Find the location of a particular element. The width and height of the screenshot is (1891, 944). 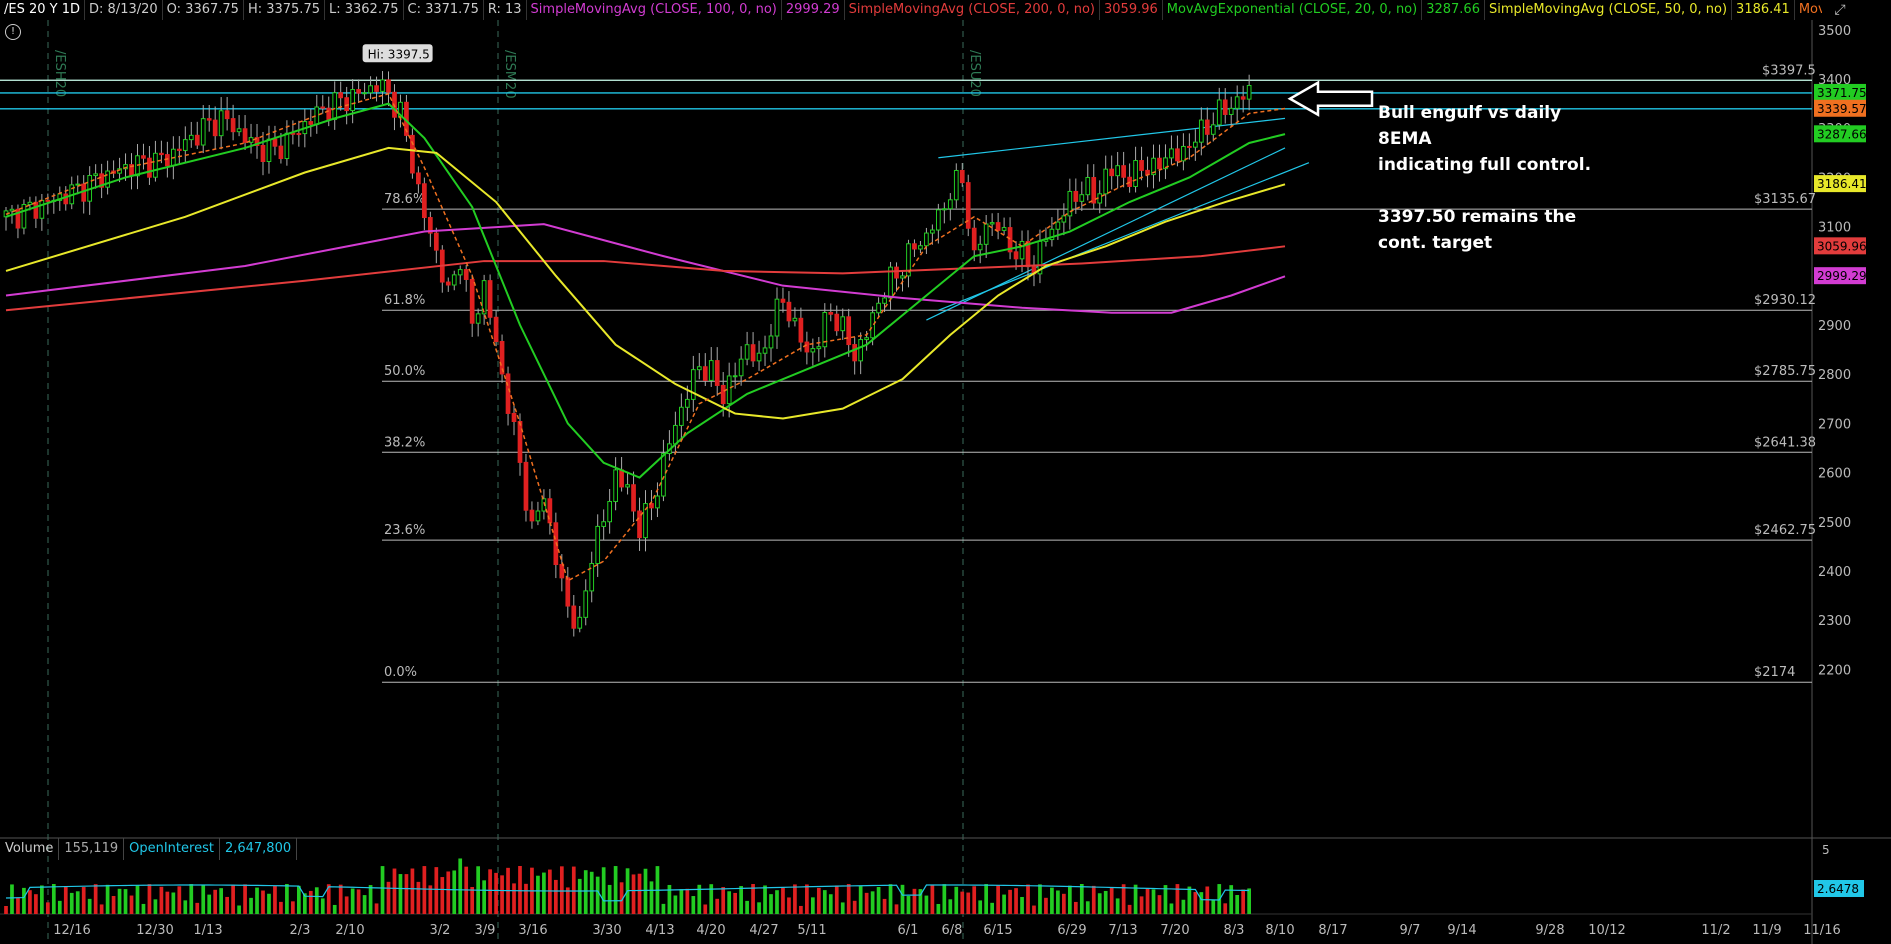

open-interest-value: 2,647,800 is located at coordinates (259, 849).